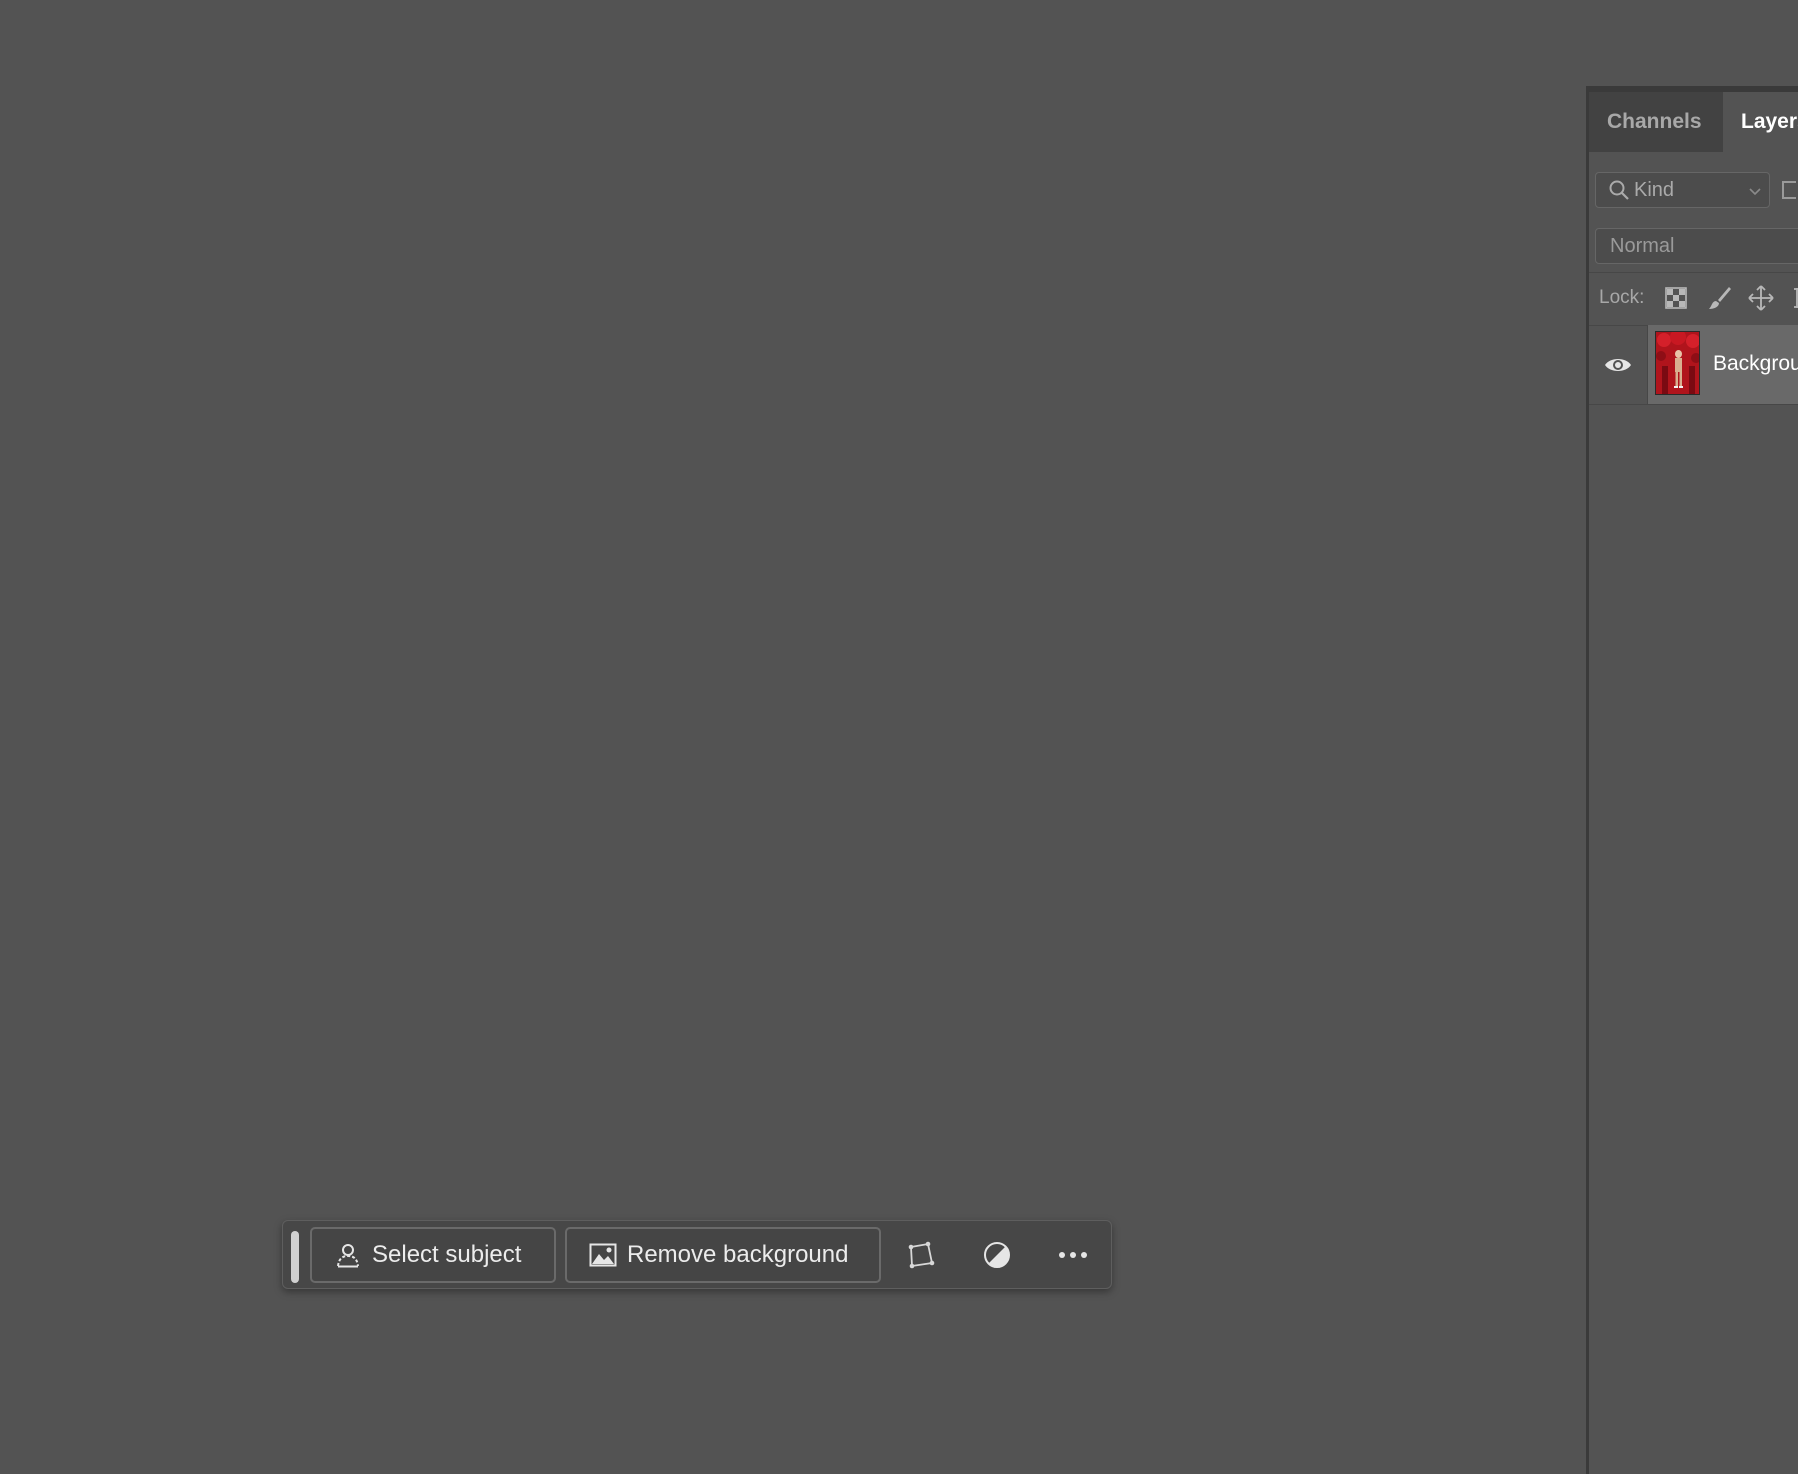 Image resolution: width=1798 pixels, height=1474 pixels. Describe the element at coordinates (1676, 298) in the screenshot. I see `lock-transparency-icon` at that location.